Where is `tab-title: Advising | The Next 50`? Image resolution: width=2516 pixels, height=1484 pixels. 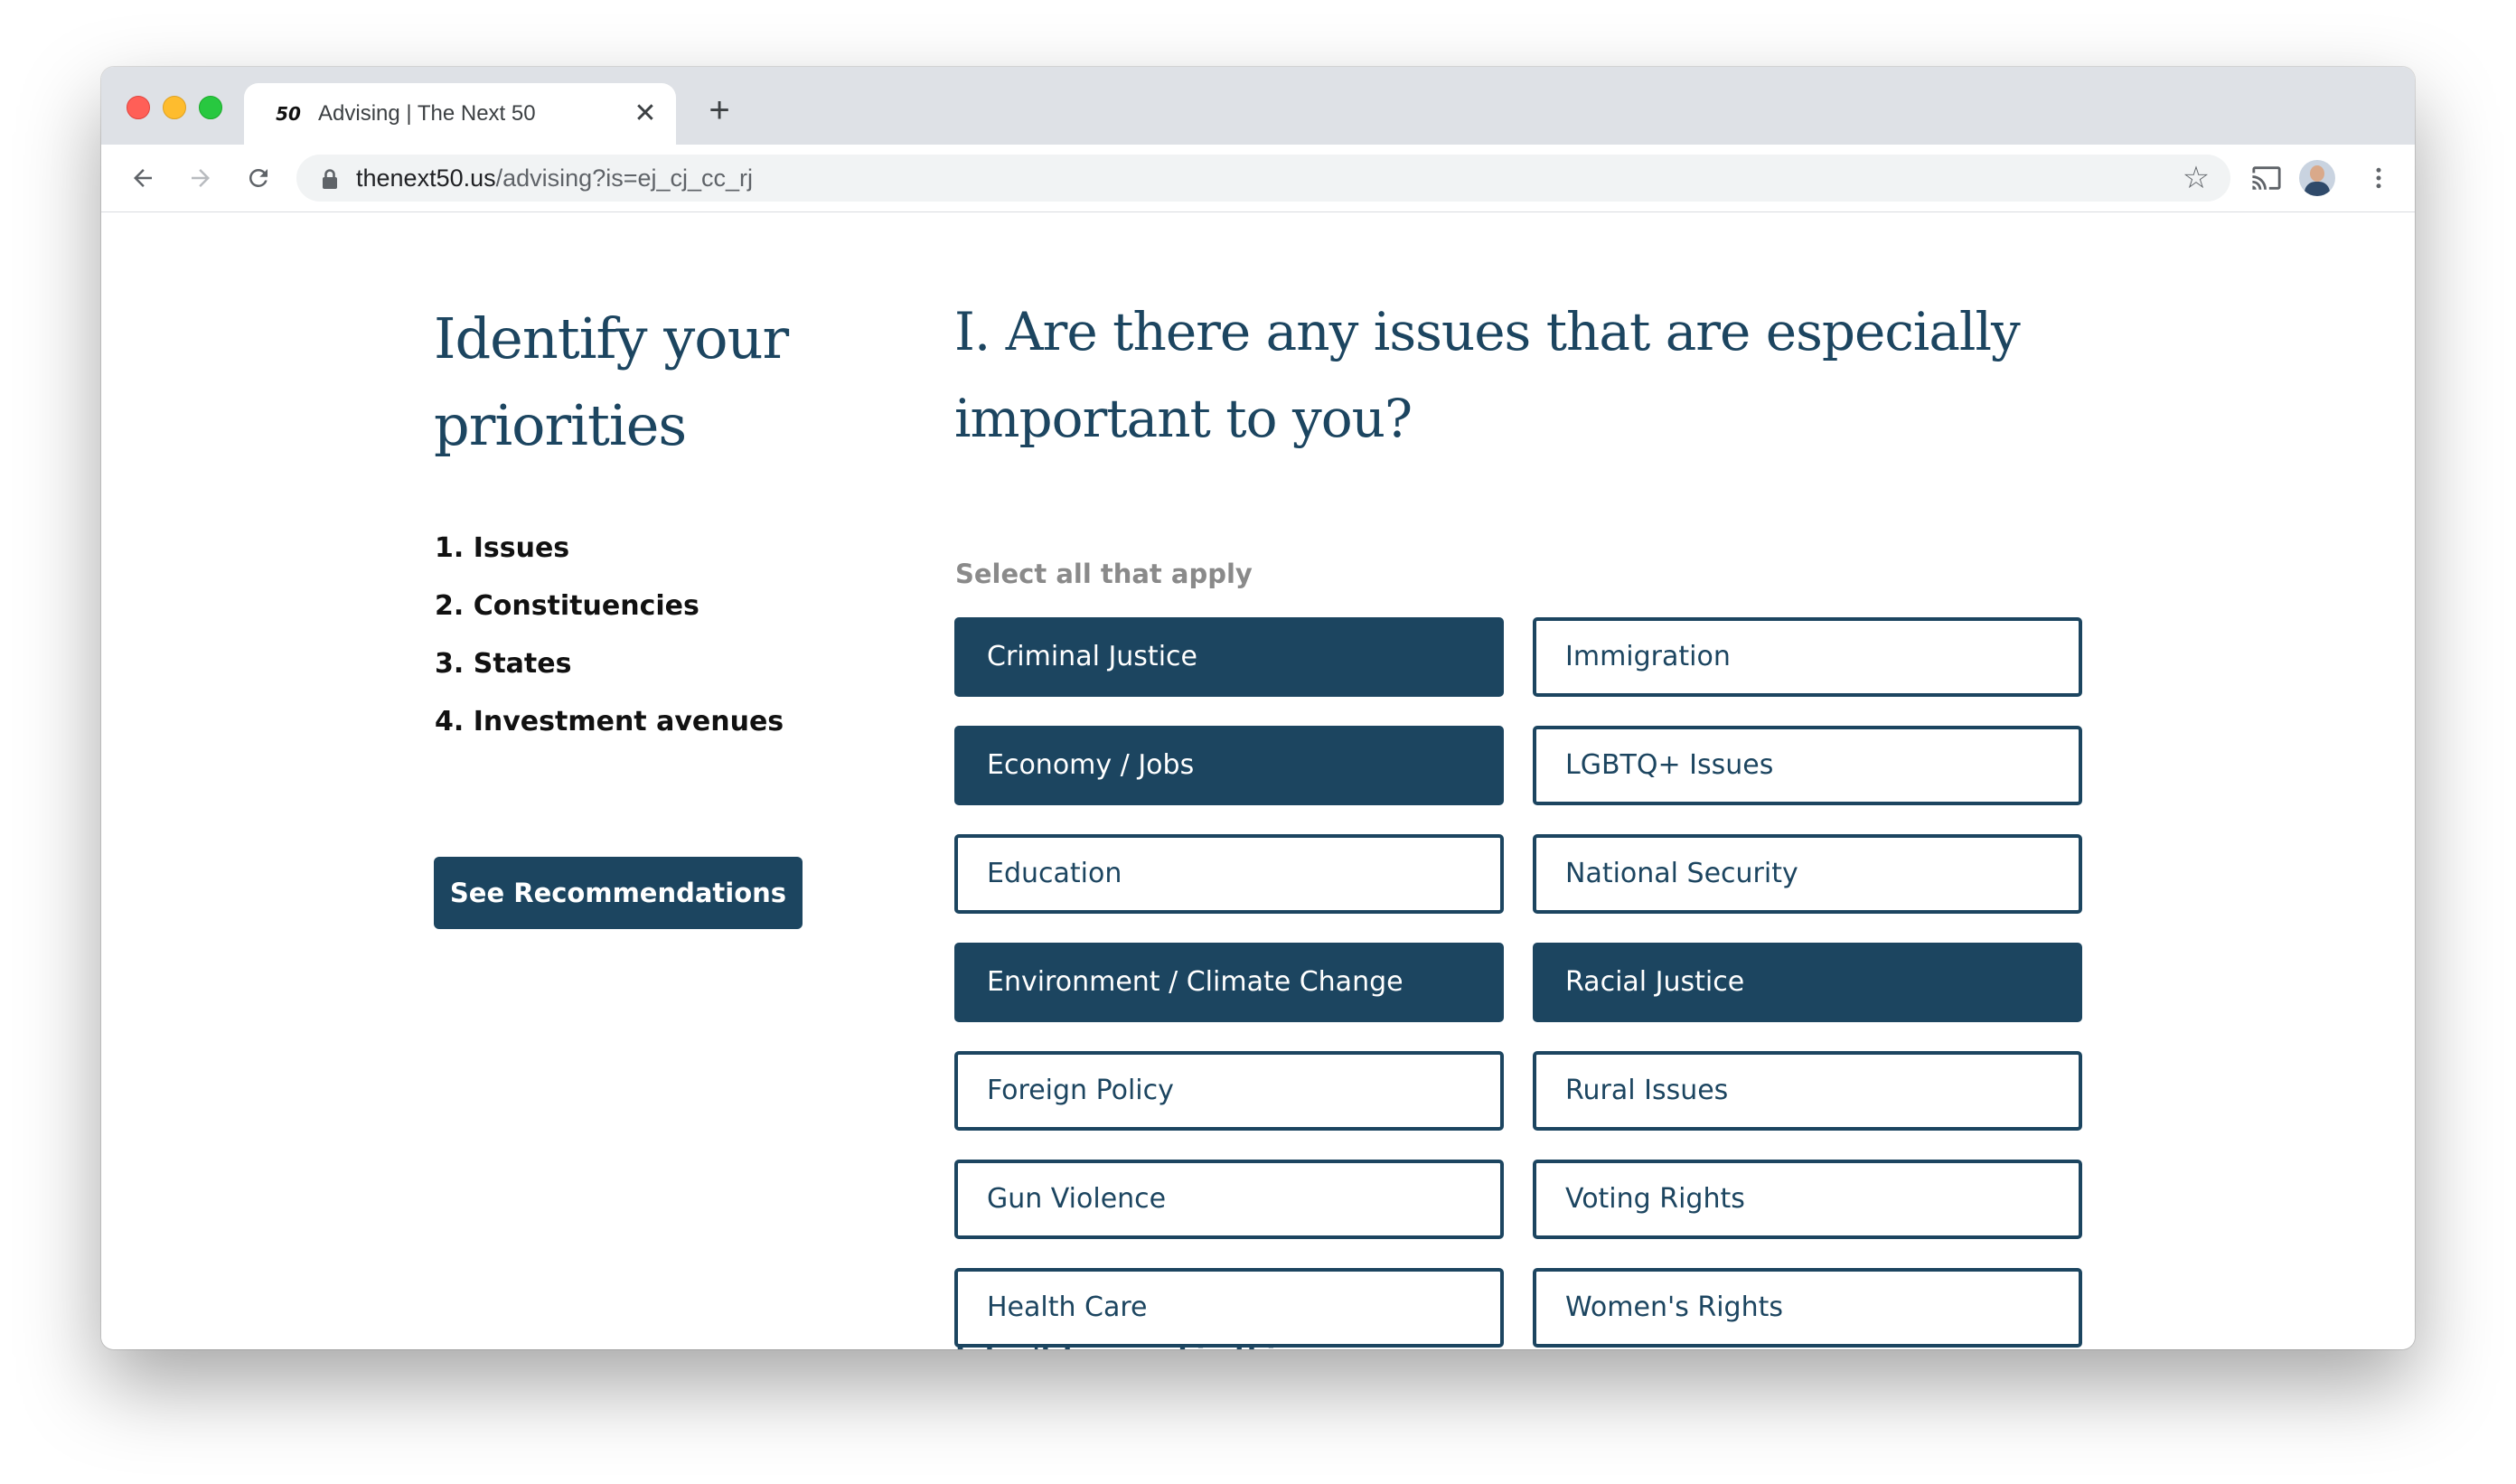 tab-title: Advising | The Next 50 is located at coordinates (427, 113).